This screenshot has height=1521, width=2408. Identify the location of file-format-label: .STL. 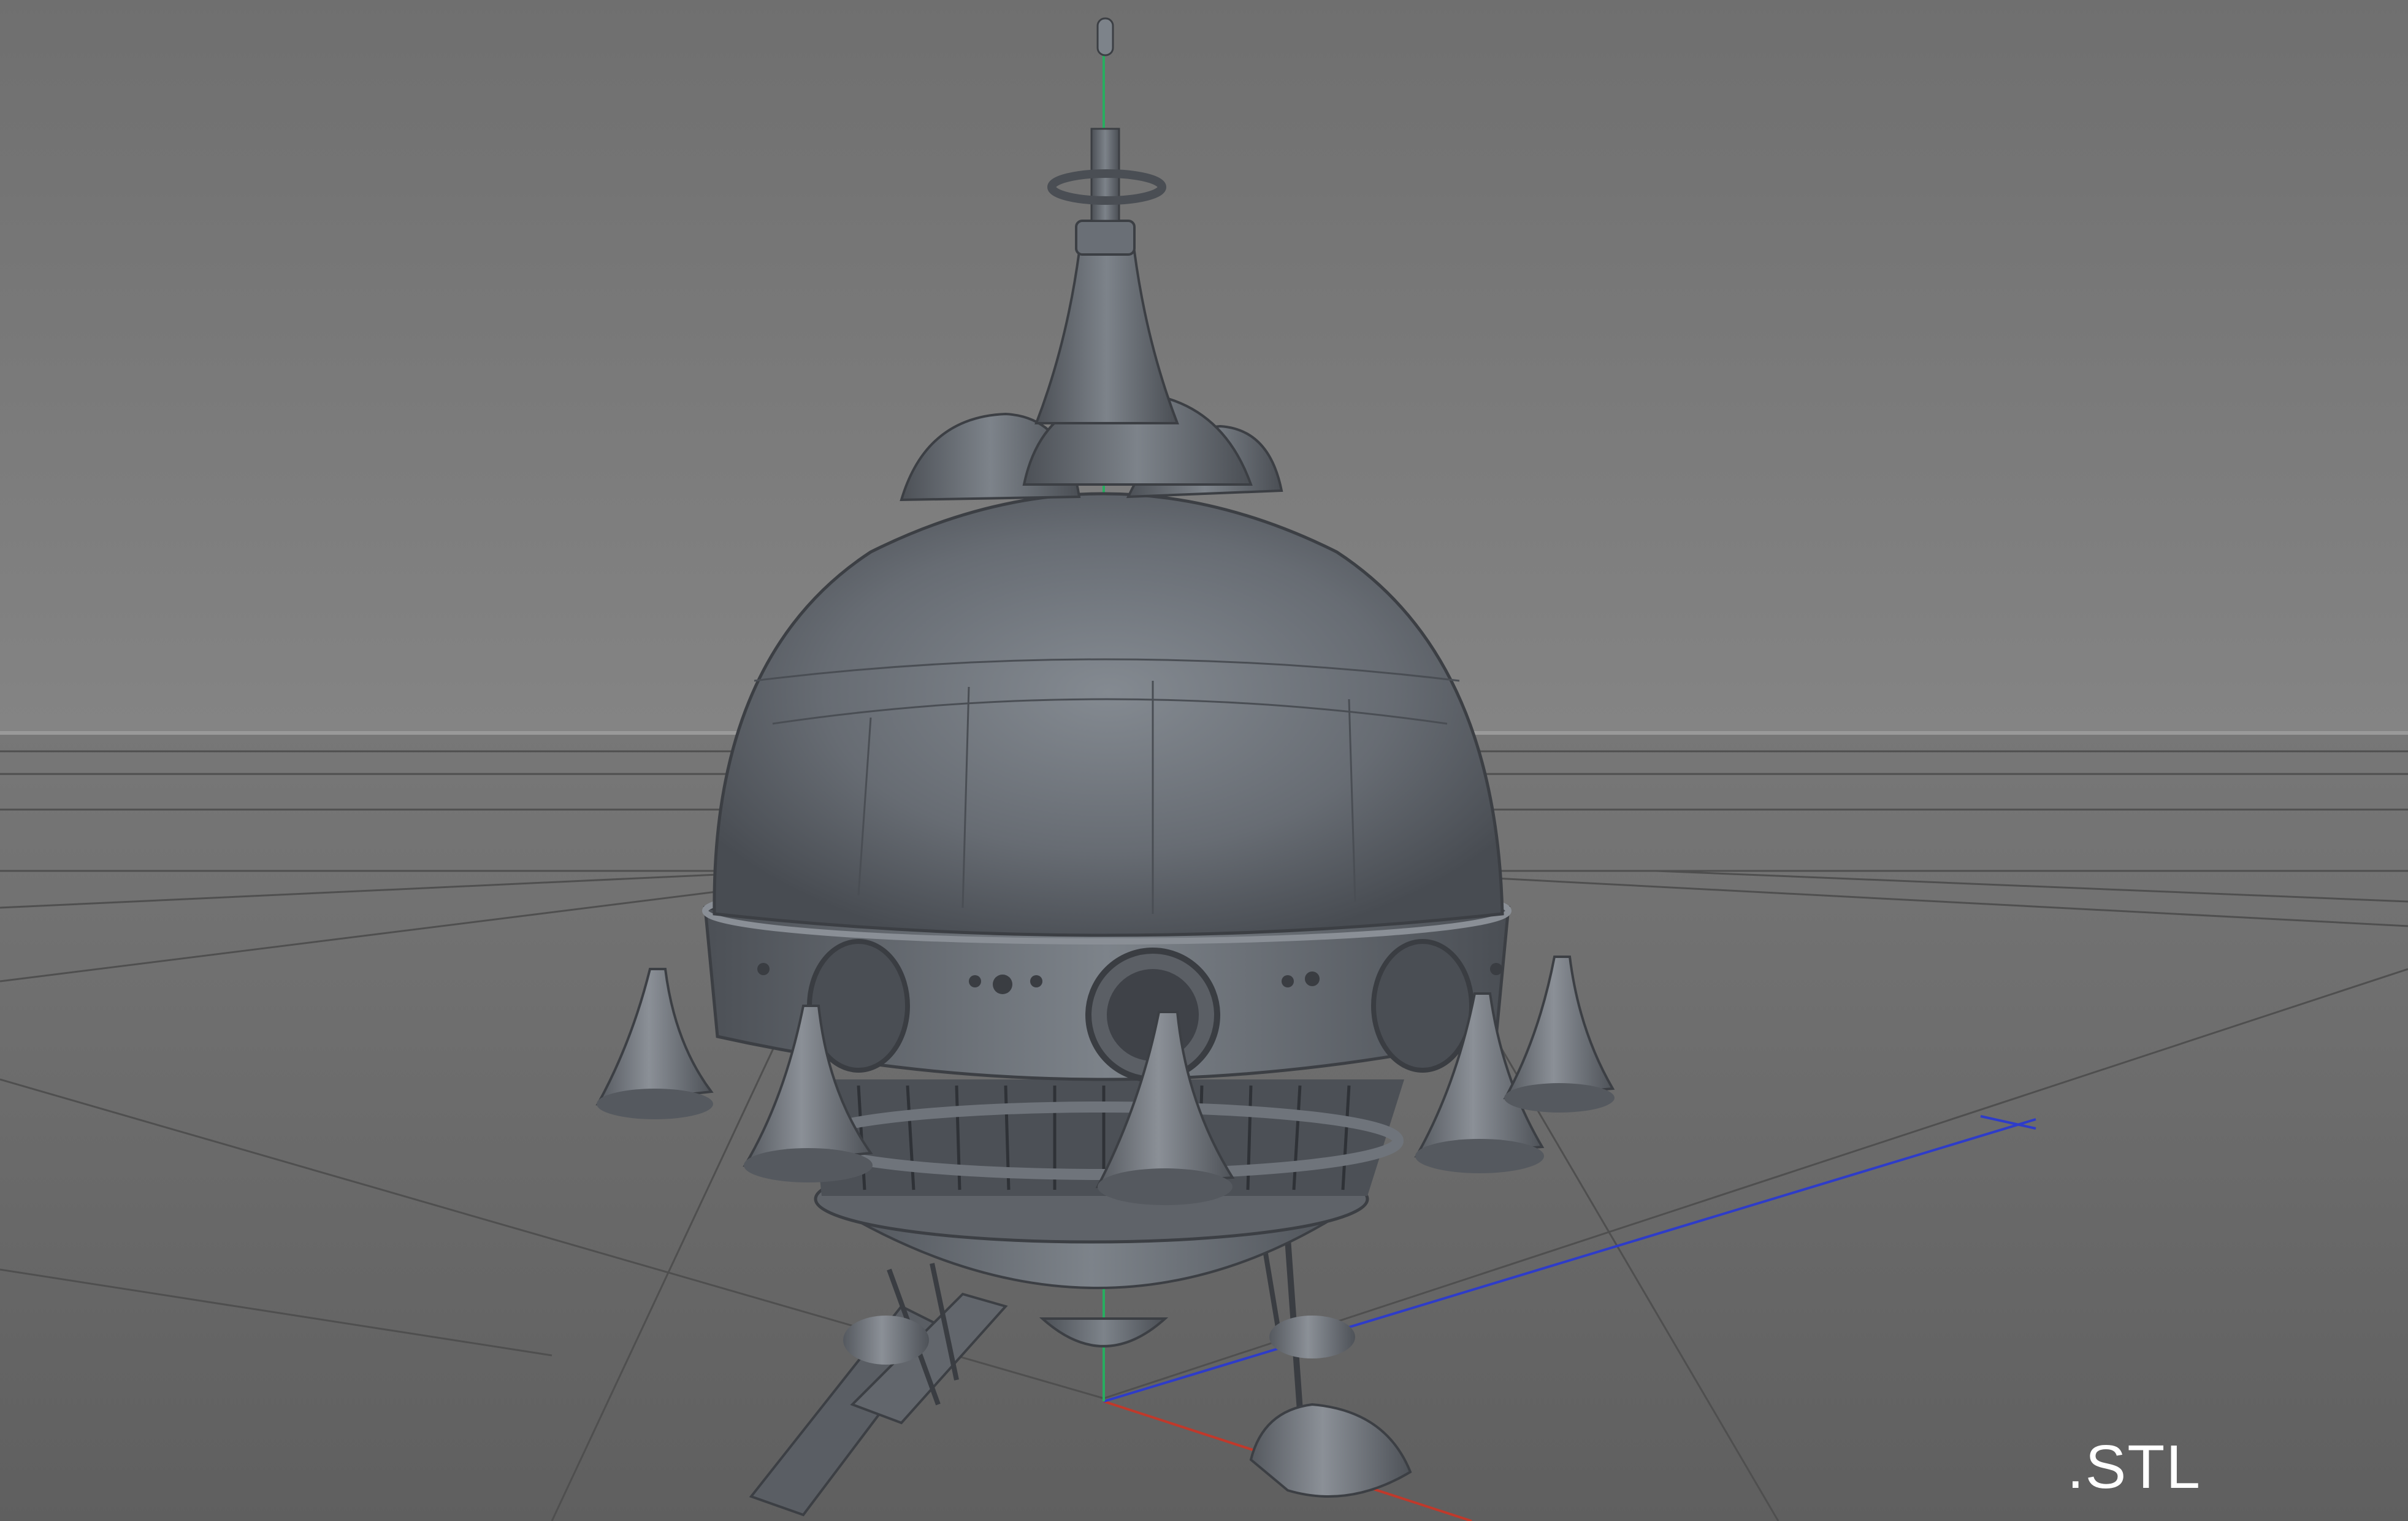
(2133, 1467).